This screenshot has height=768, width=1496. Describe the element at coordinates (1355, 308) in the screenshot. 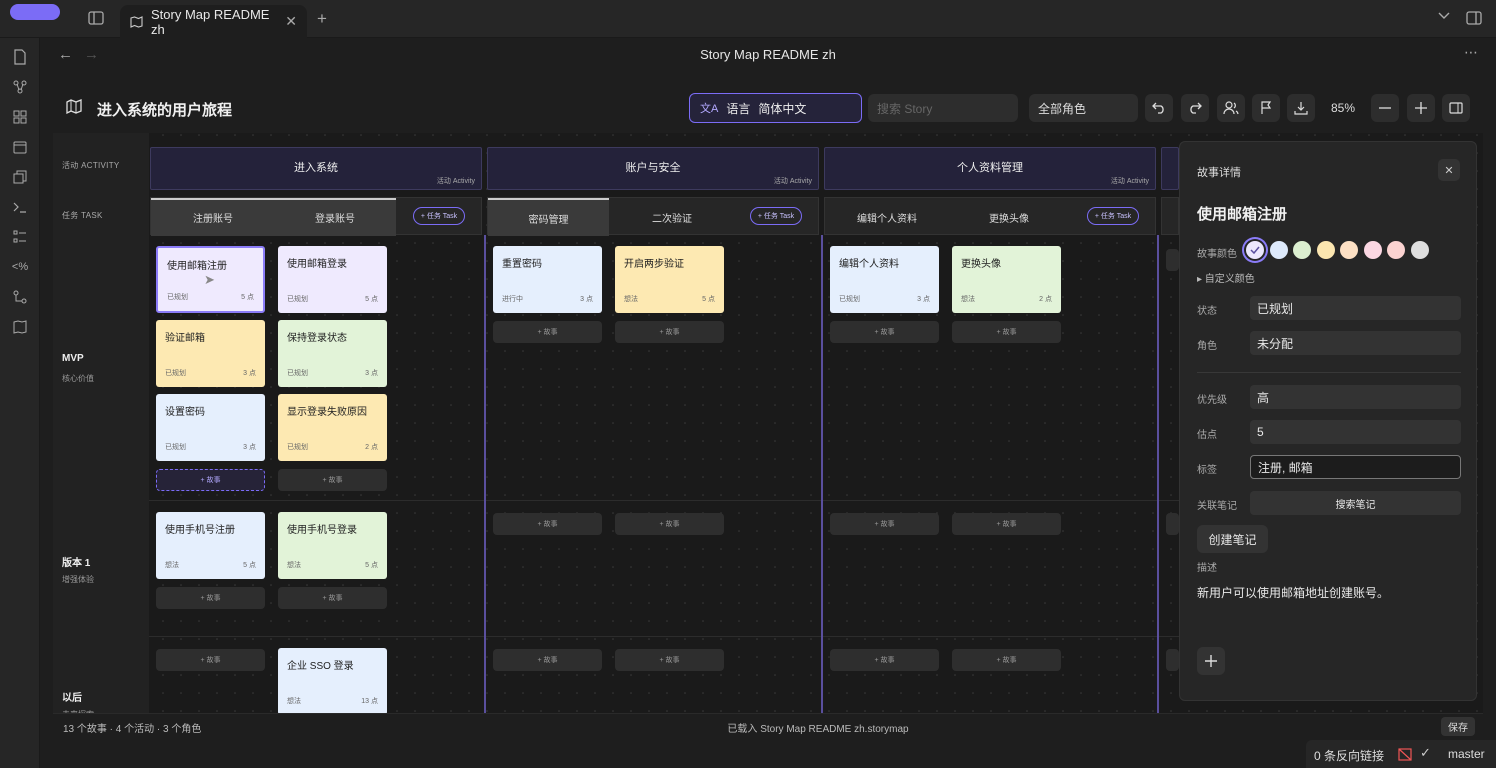

I see `status-select: 已规划` at that location.